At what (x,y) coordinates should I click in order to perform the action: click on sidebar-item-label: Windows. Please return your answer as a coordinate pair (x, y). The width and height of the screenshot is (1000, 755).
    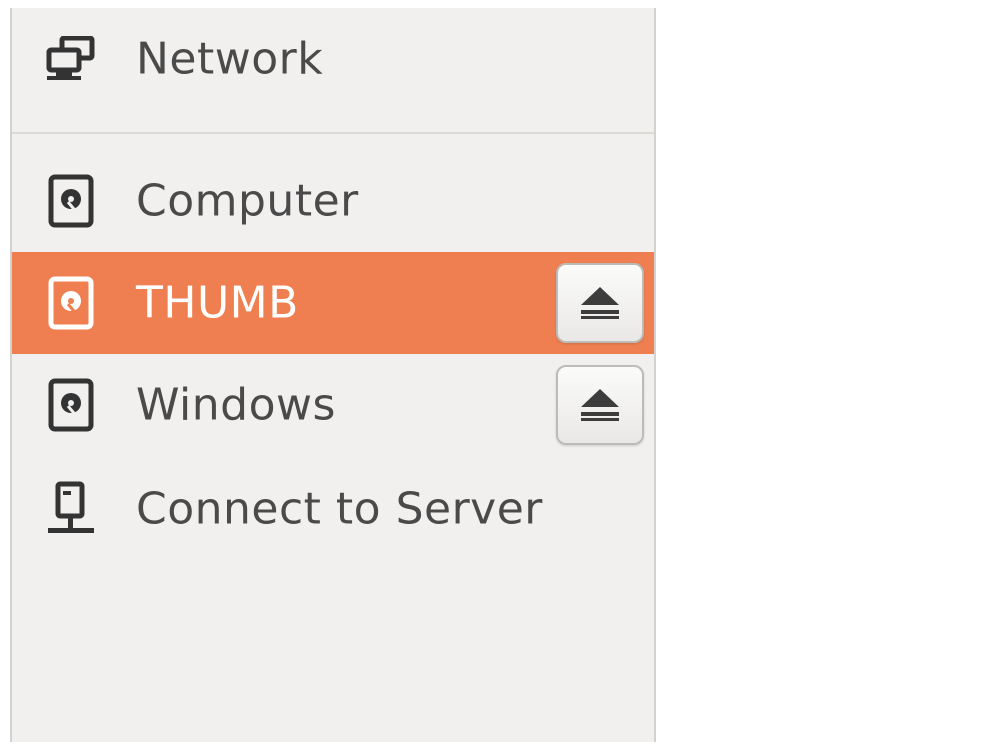
    Looking at the image, I should click on (236, 405).